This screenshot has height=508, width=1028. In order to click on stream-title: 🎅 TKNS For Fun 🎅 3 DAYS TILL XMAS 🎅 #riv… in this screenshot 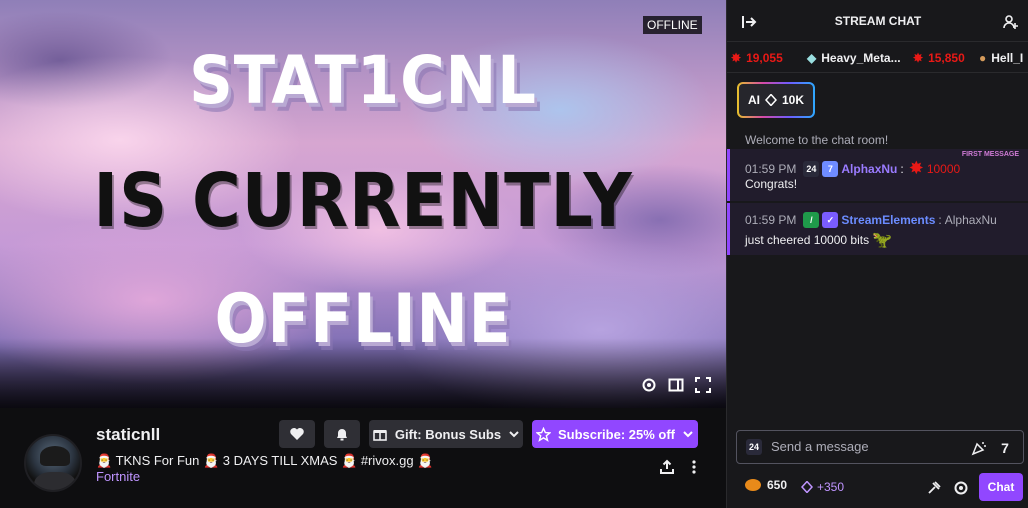, I will do `click(265, 460)`.